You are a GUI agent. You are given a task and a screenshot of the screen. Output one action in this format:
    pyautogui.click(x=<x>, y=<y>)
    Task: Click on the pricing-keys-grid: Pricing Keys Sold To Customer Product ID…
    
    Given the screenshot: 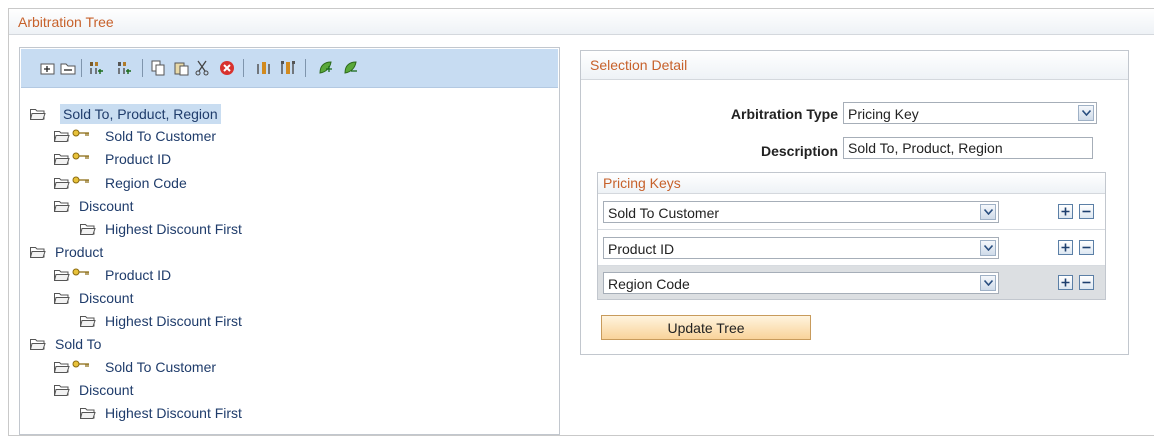 What is the action you would take?
    pyautogui.click(x=851, y=236)
    